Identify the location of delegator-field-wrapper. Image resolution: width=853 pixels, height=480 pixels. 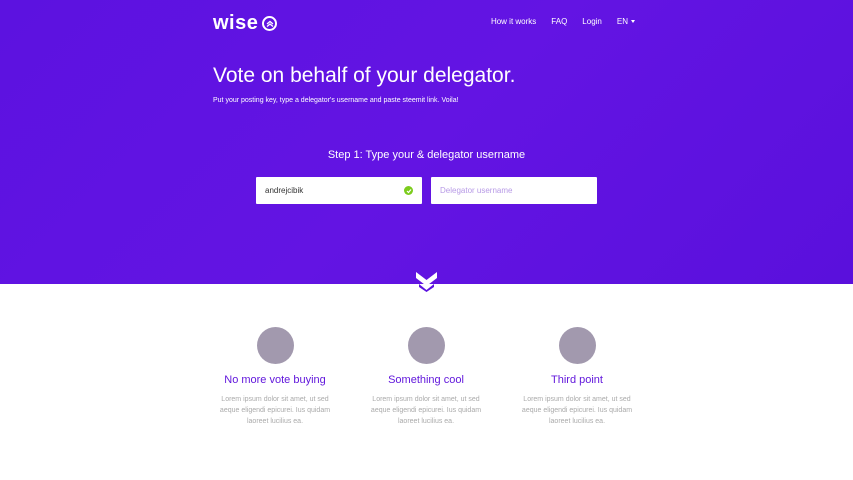
(514, 190).